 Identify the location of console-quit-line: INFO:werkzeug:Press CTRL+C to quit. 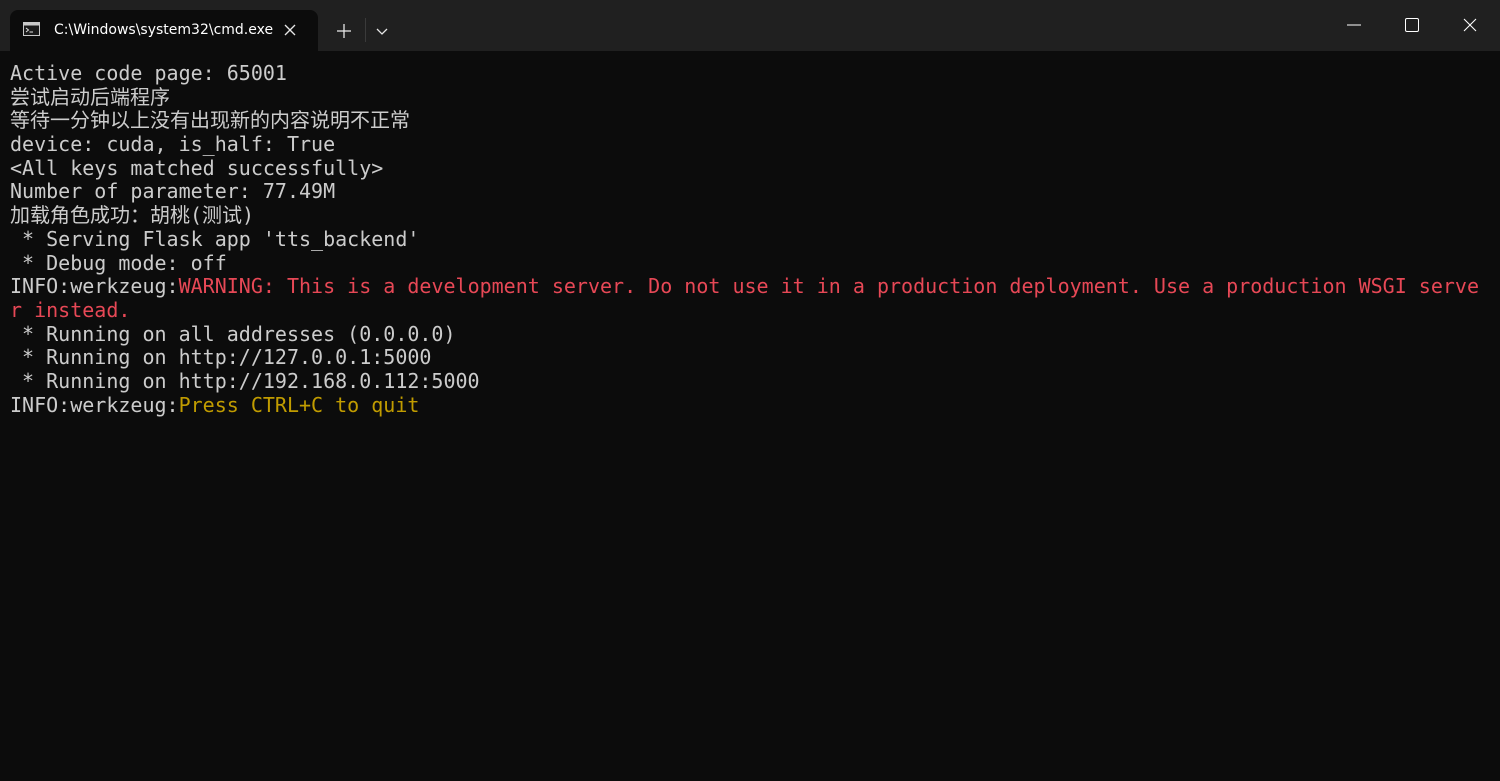
(745, 406).